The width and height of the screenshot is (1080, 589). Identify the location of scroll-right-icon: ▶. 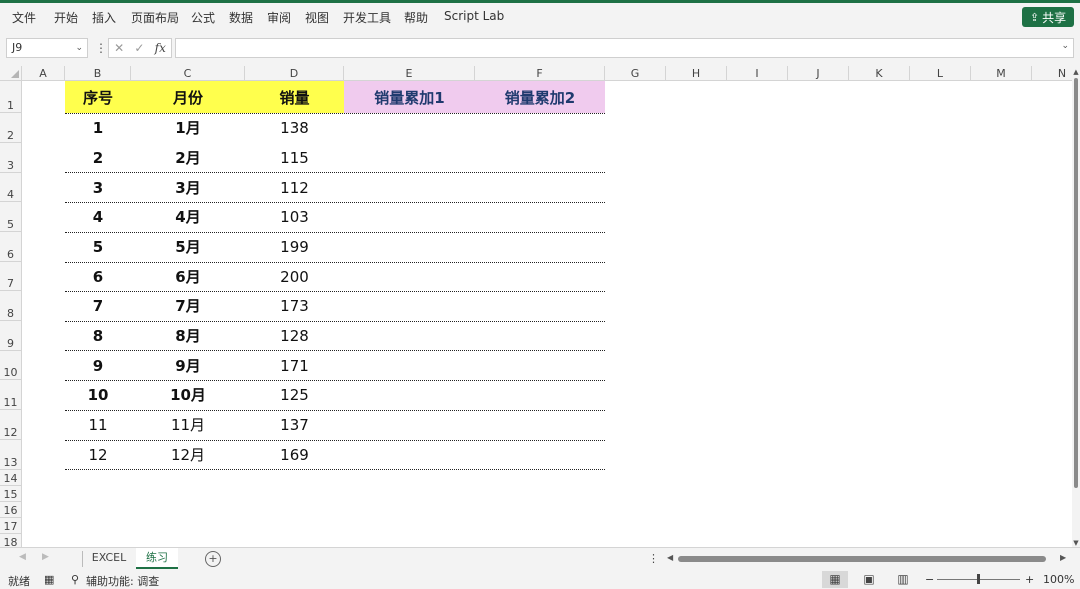
(1063, 557).